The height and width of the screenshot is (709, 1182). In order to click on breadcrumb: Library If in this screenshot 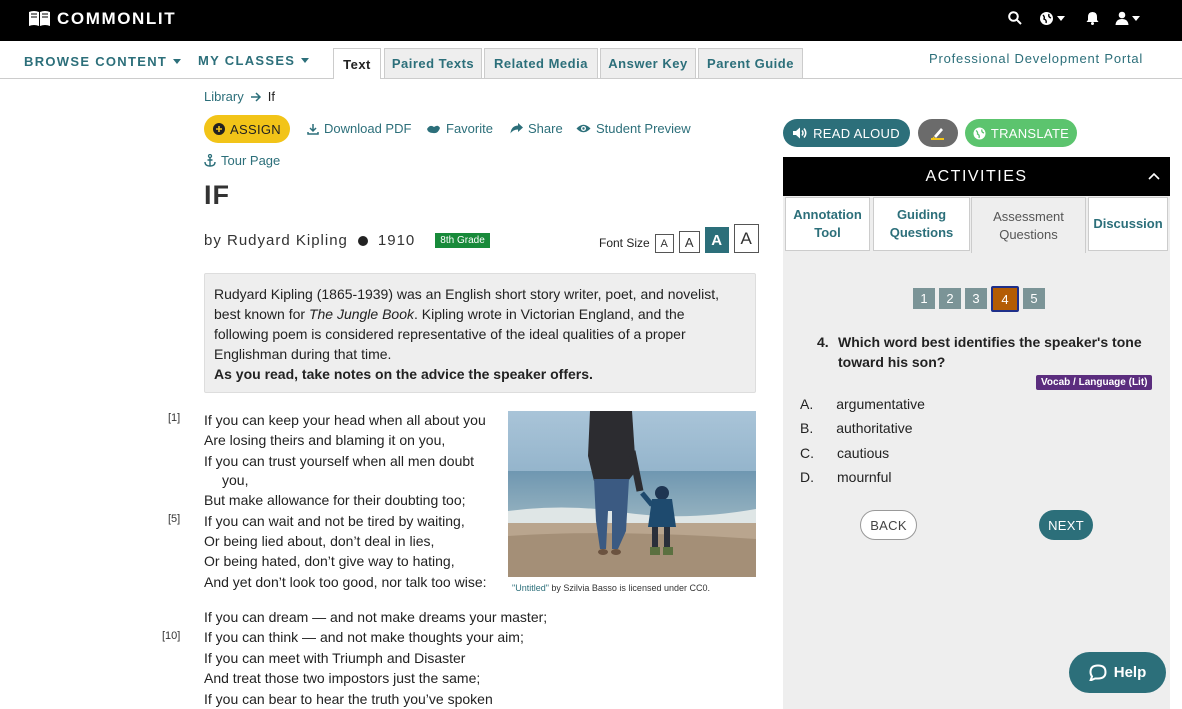, I will do `click(239, 96)`.